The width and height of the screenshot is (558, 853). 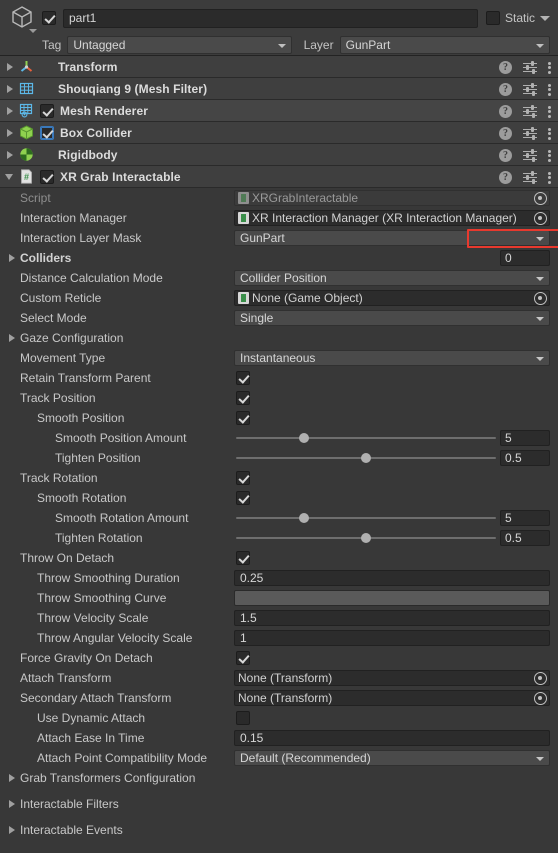 What do you see at coordinates (279, 111) in the screenshot?
I see `component-header-mesh-renderer: Mesh Renderer?` at bounding box center [279, 111].